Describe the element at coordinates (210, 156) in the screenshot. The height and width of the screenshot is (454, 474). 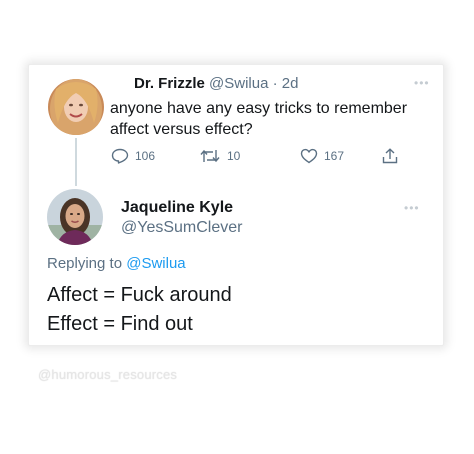
I see `retweet-icon` at that location.